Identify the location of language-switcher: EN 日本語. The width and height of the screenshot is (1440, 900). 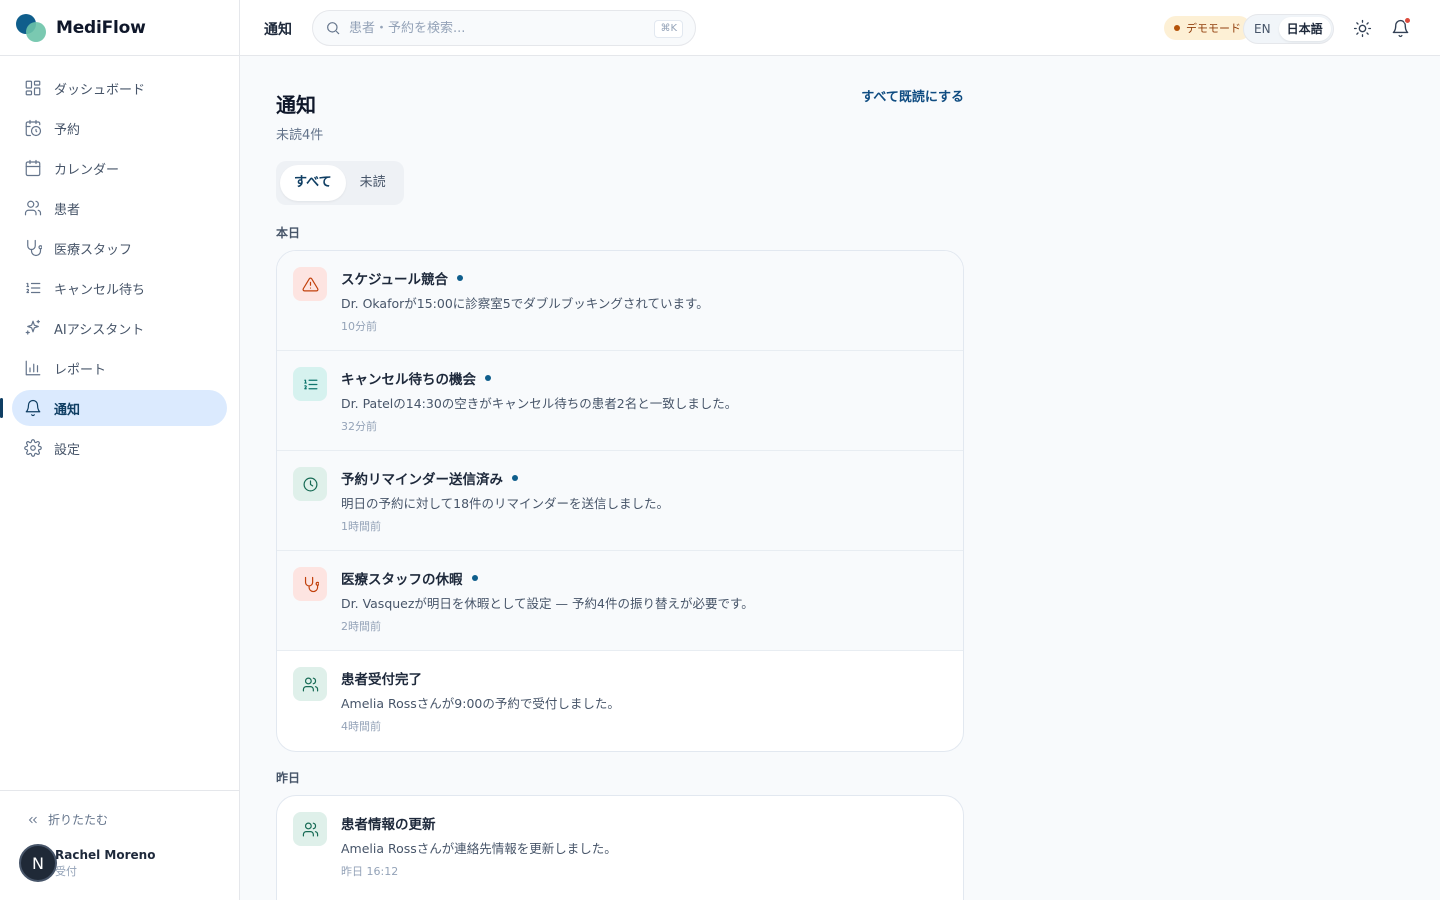
(1288, 29).